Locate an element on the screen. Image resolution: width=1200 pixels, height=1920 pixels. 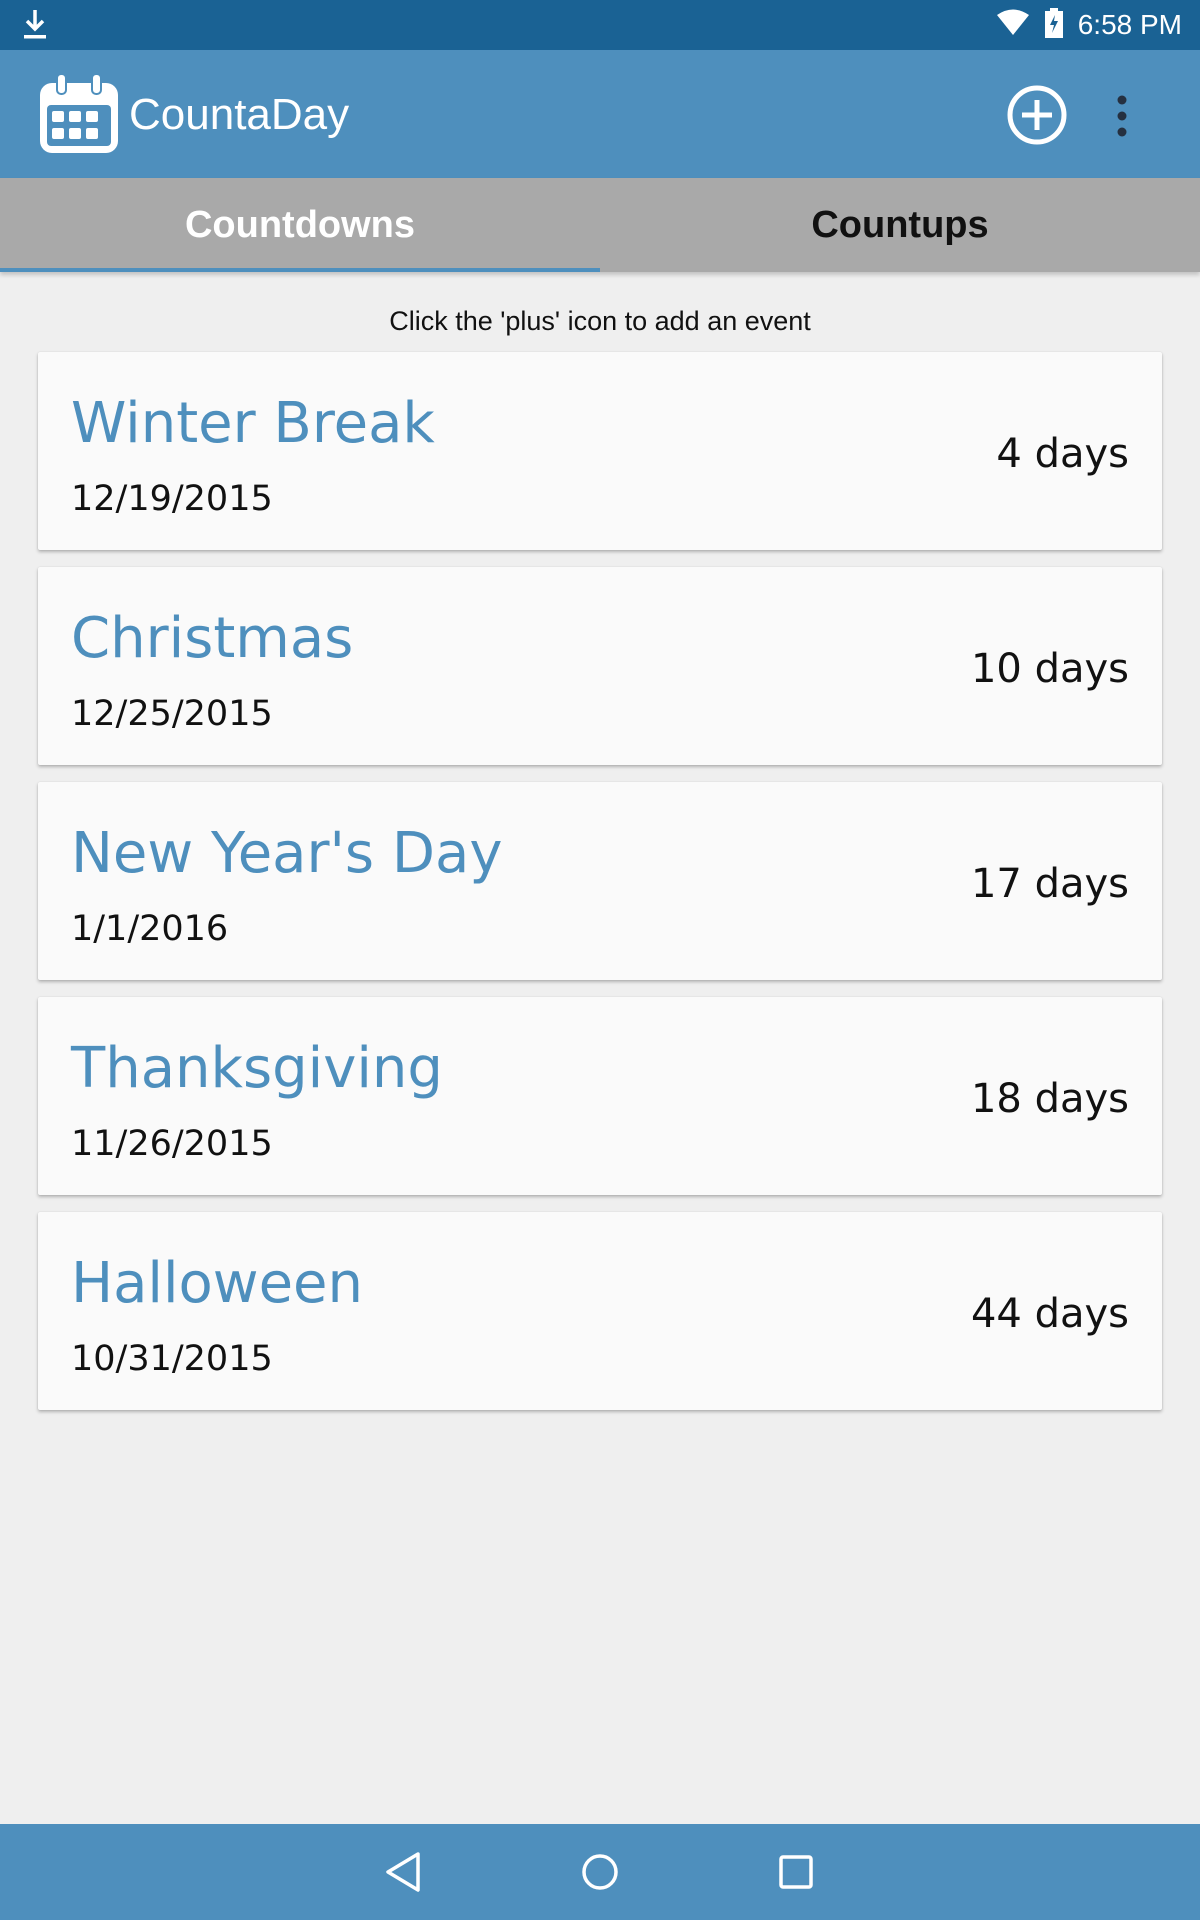
event-date: 11/26/2015 is located at coordinates (172, 1144).